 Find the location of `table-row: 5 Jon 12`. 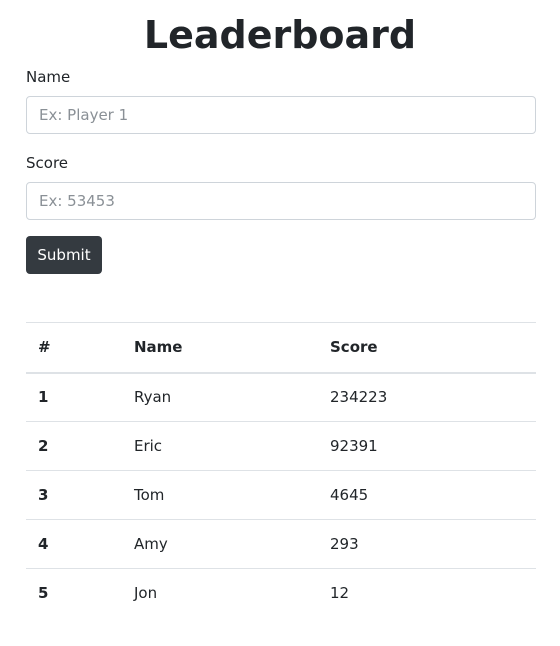

table-row: 5 Jon 12 is located at coordinates (281, 593).